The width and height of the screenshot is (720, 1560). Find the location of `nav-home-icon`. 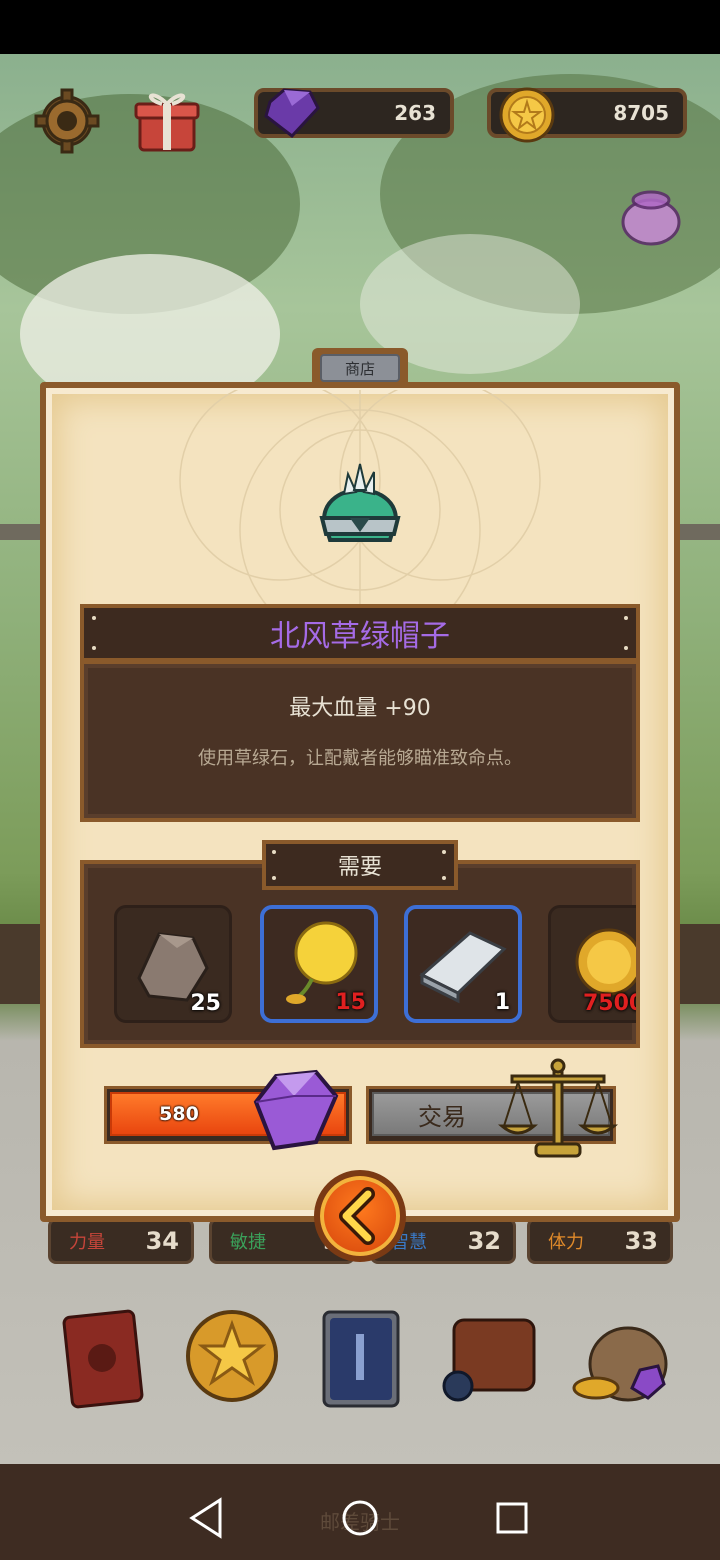

nav-home-icon is located at coordinates (360, 1520).